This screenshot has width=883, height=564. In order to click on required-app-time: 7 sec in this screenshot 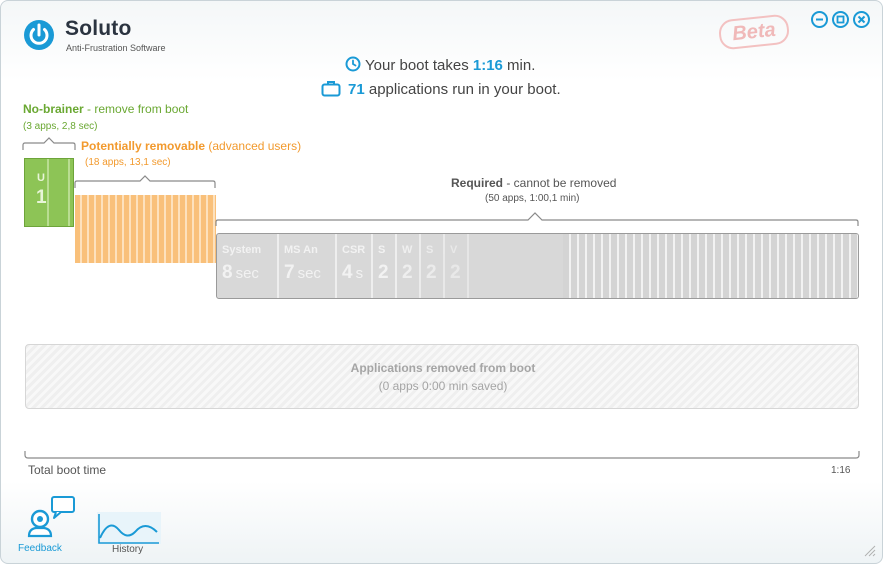, I will do `click(302, 273)`.